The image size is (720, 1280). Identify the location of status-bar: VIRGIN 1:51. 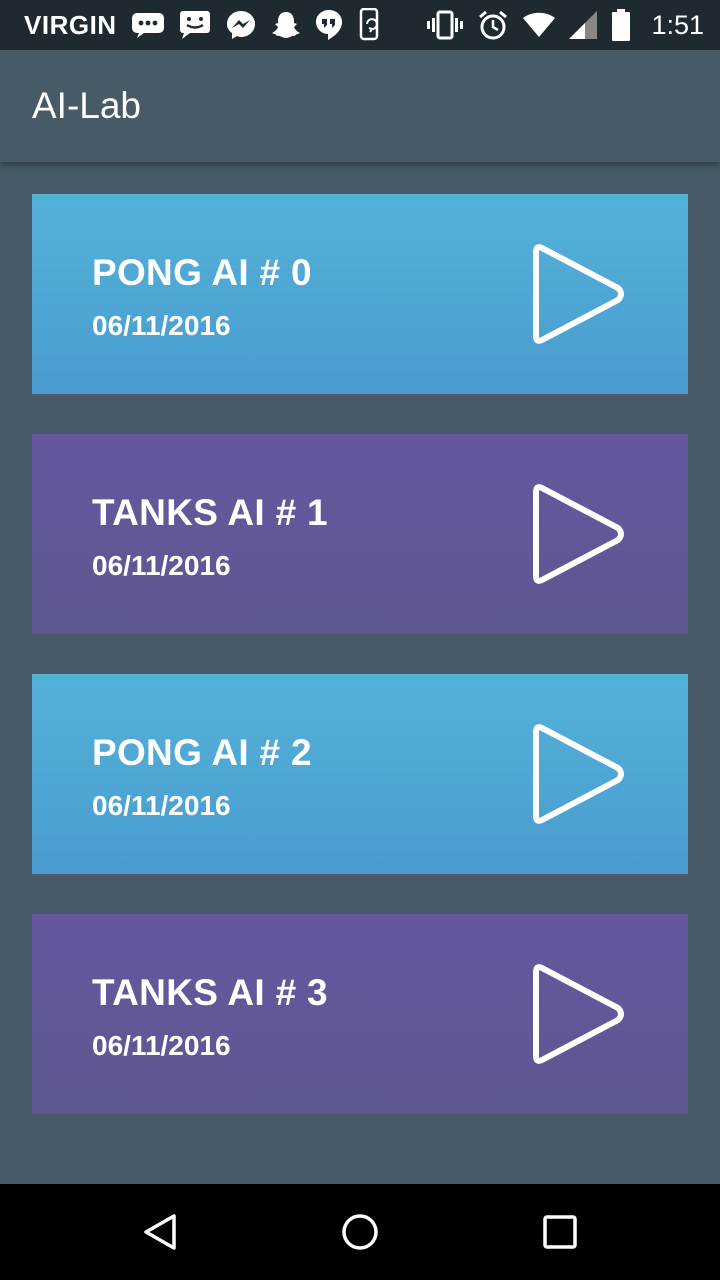
(360, 25).